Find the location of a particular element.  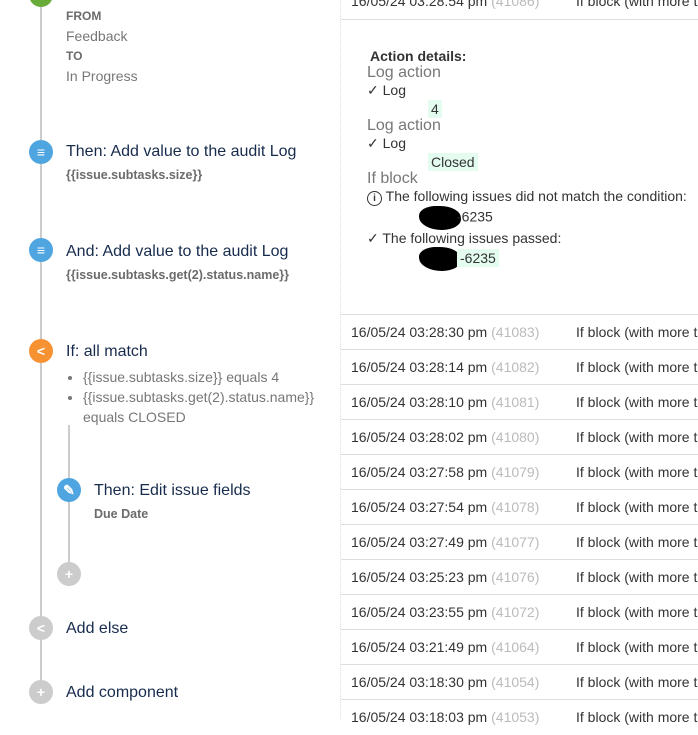

log-time: 16/05/24 03:28:02 pm is located at coordinates (419, 437).